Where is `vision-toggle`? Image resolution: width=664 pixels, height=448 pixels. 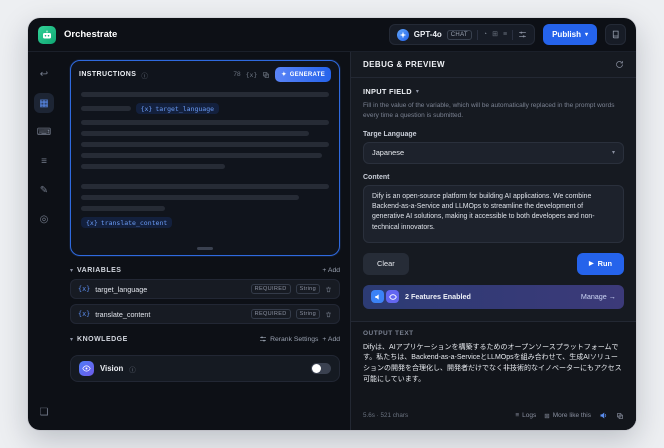
vision-toggle is located at coordinates (321, 368).